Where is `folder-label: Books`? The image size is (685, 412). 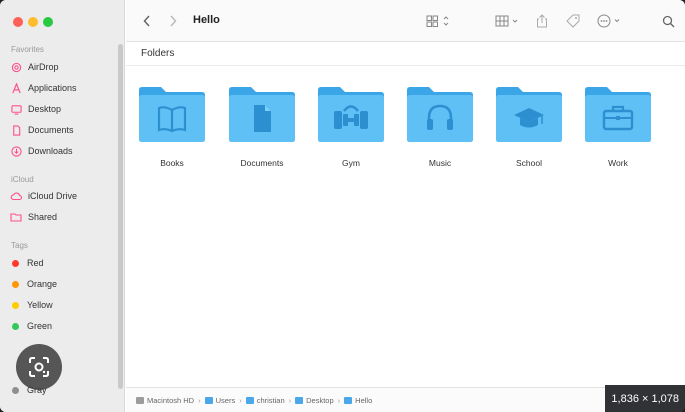
folder-label: Books is located at coordinates (172, 163).